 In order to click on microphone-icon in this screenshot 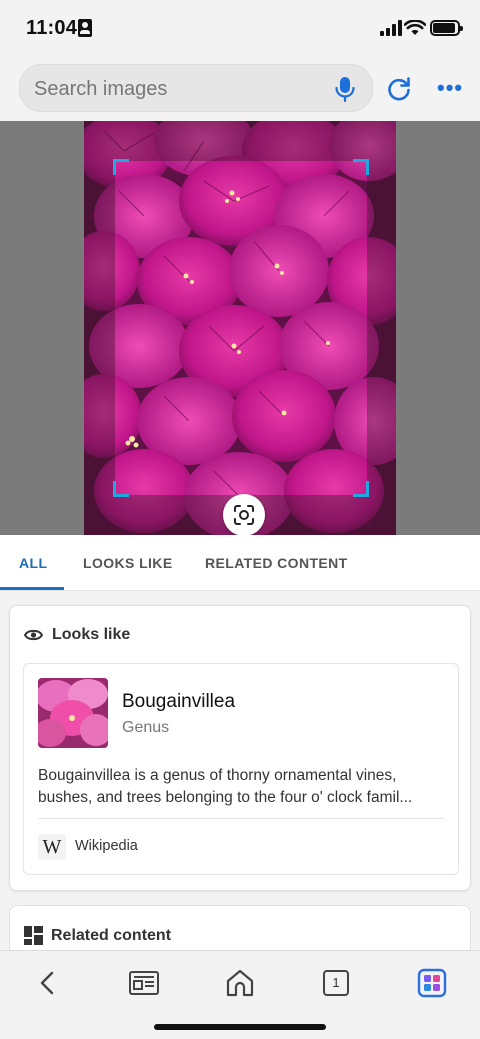, I will do `click(345, 89)`.